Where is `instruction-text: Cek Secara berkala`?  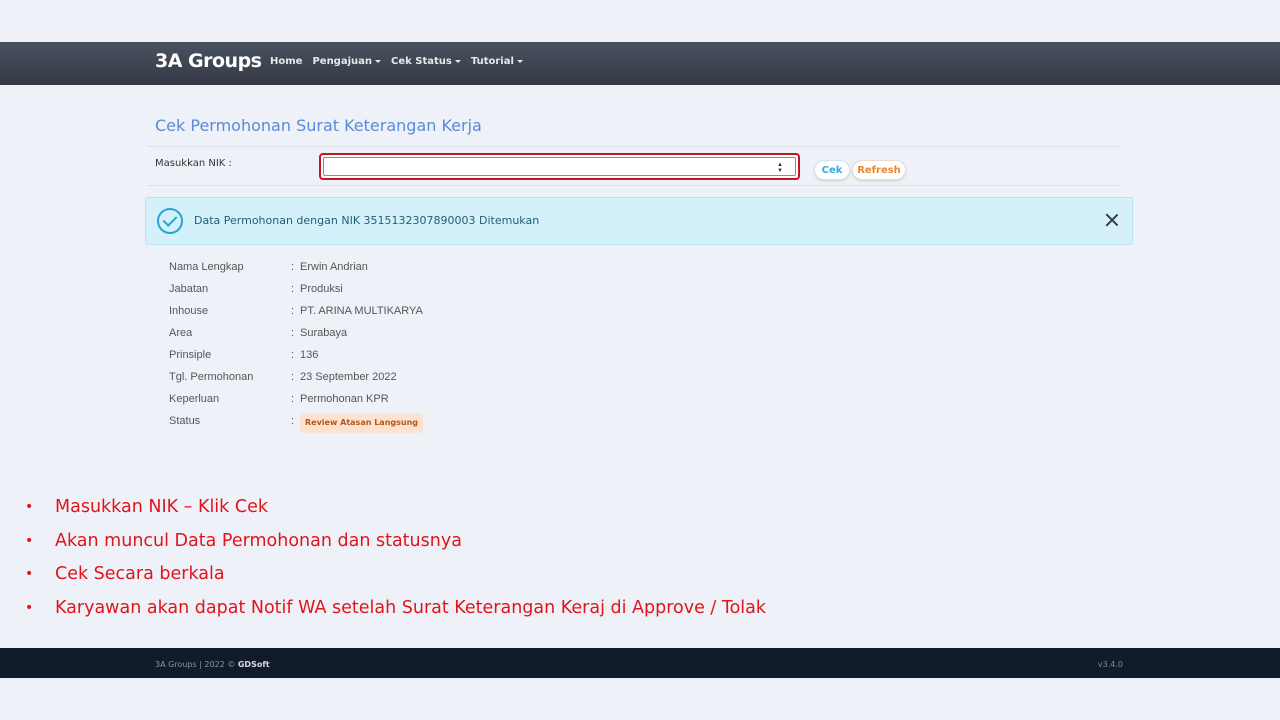
instruction-text: Cek Secara berkala is located at coordinates (140, 574).